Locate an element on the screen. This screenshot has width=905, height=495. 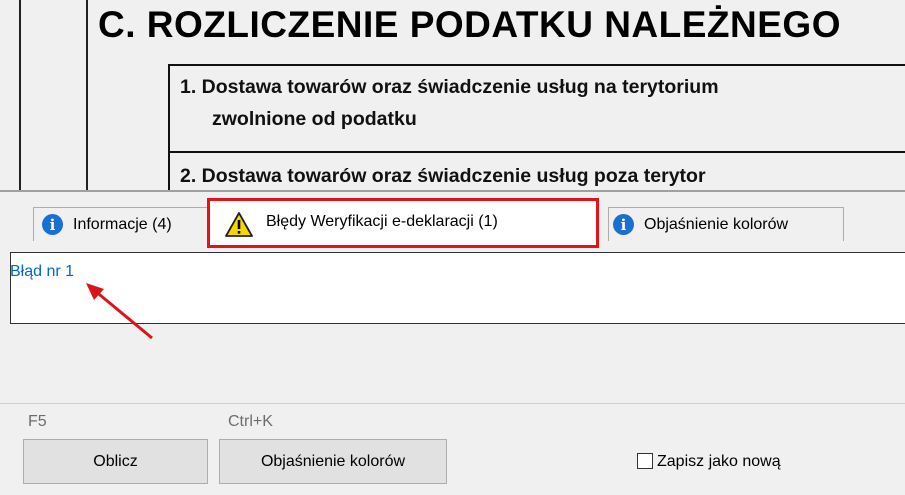
tab-informacje: i Informacje (4) is located at coordinates (123, 224).